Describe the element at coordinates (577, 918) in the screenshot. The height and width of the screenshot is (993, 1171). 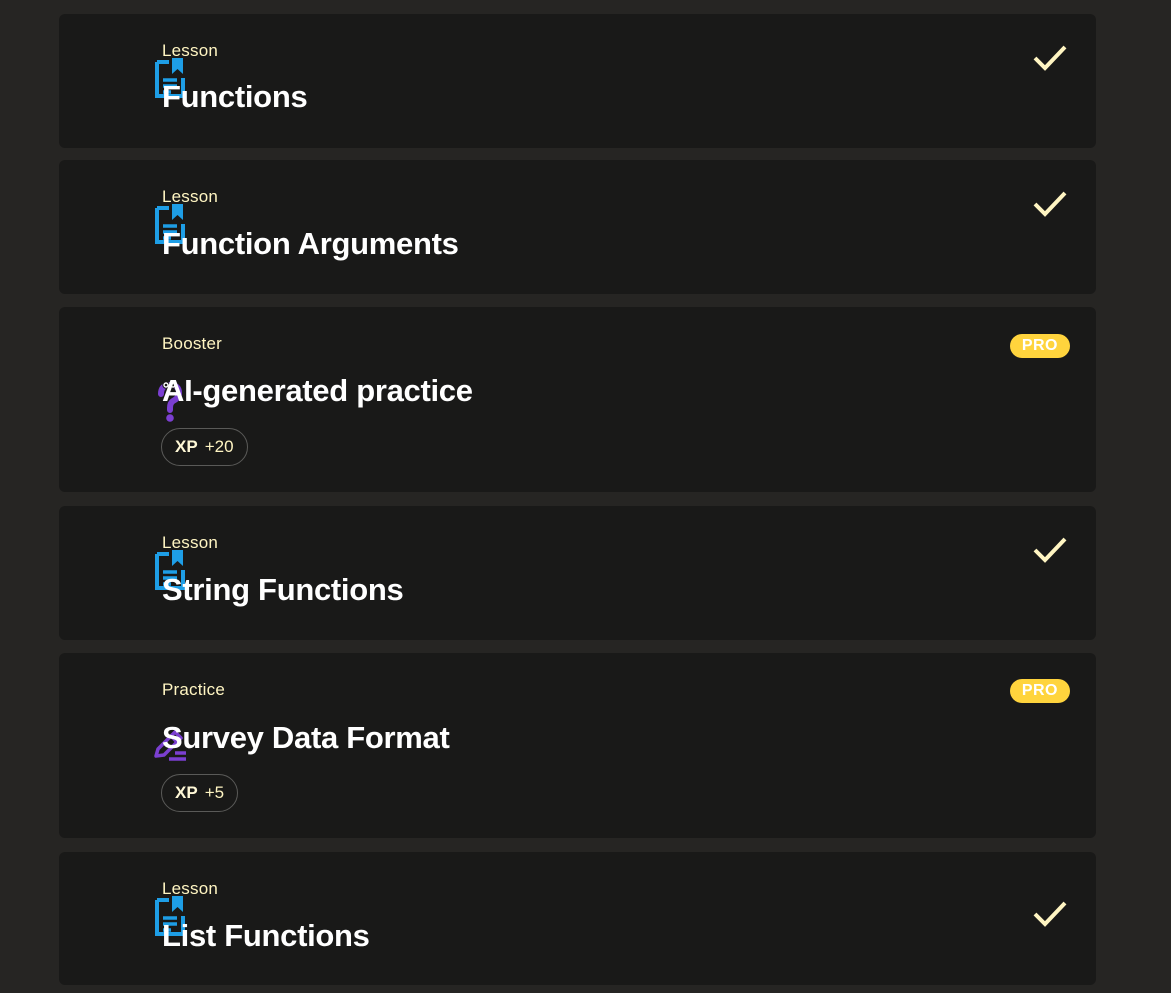
I see `lesson-card-list-functions: Lesson List Functions` at that location.